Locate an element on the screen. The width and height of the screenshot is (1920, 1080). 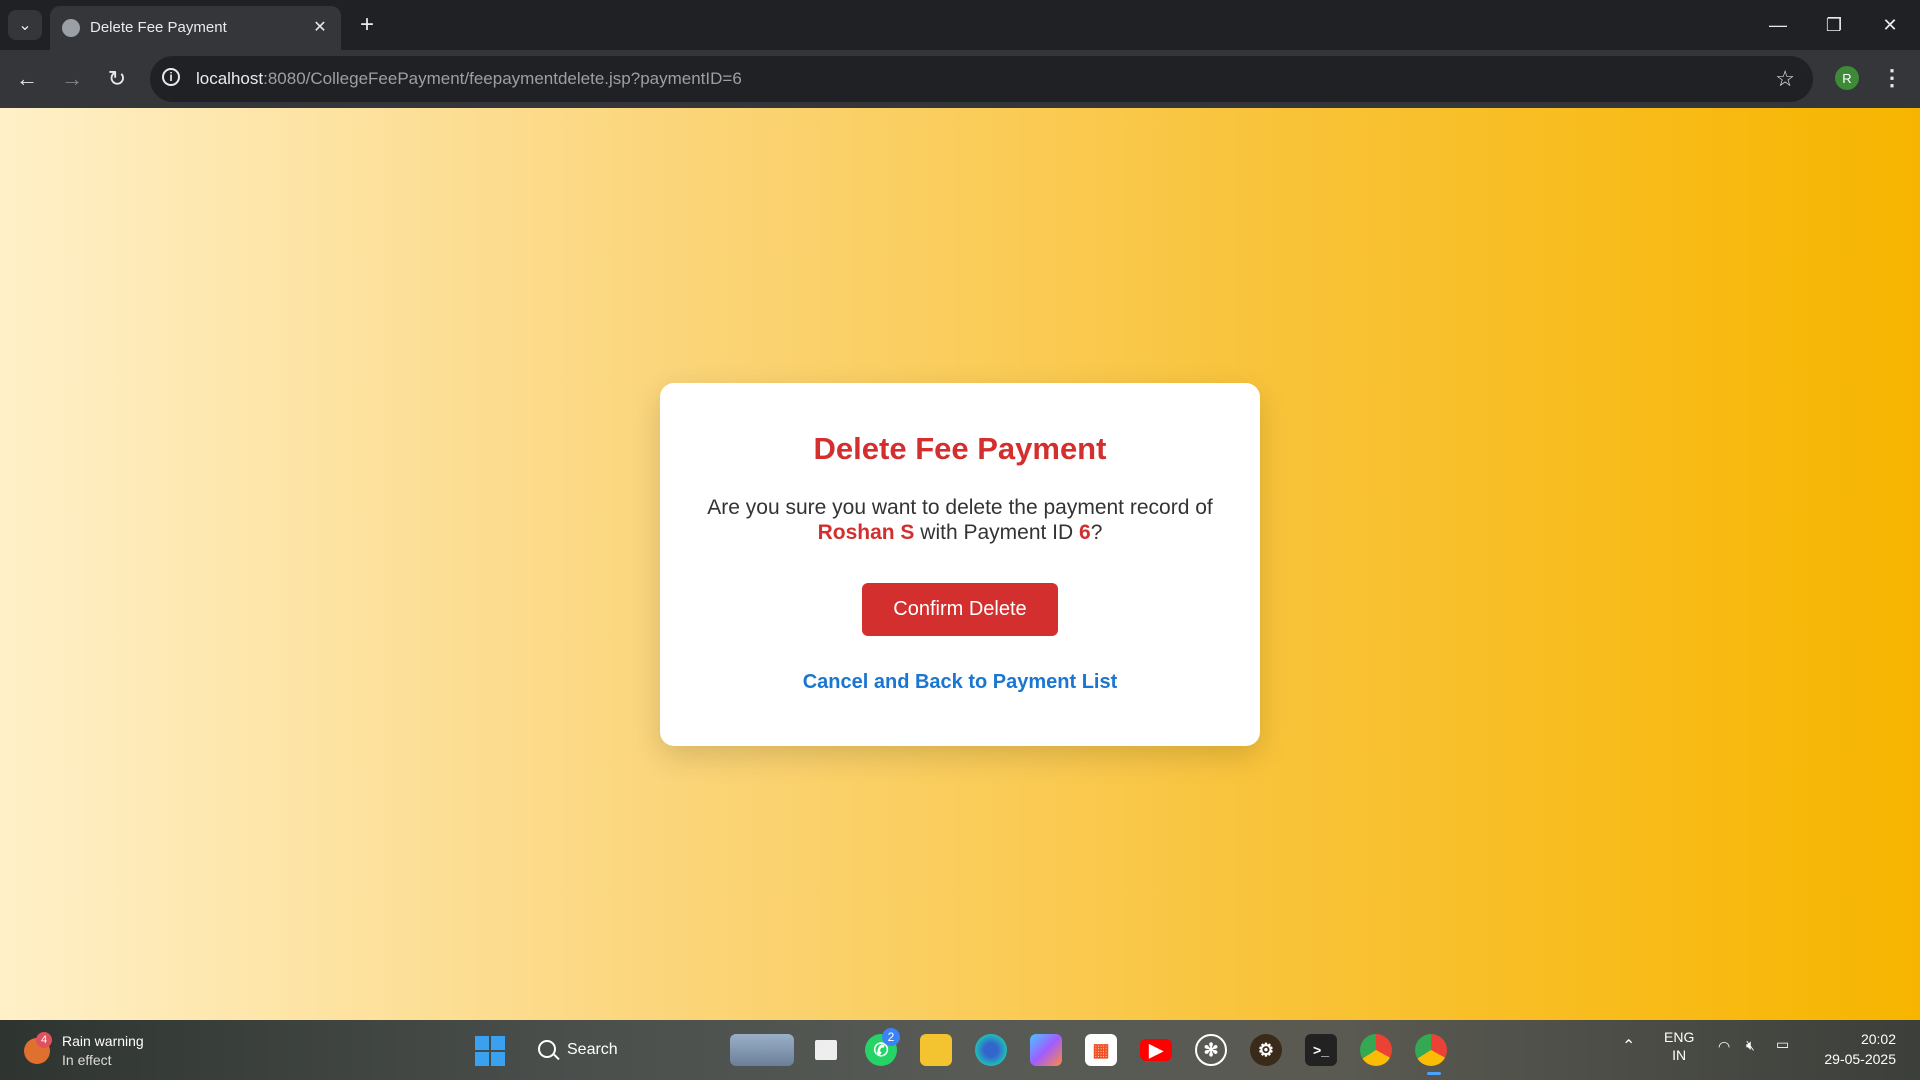
youtube-icon: ▶ is located at coordinates (1156, 1050).